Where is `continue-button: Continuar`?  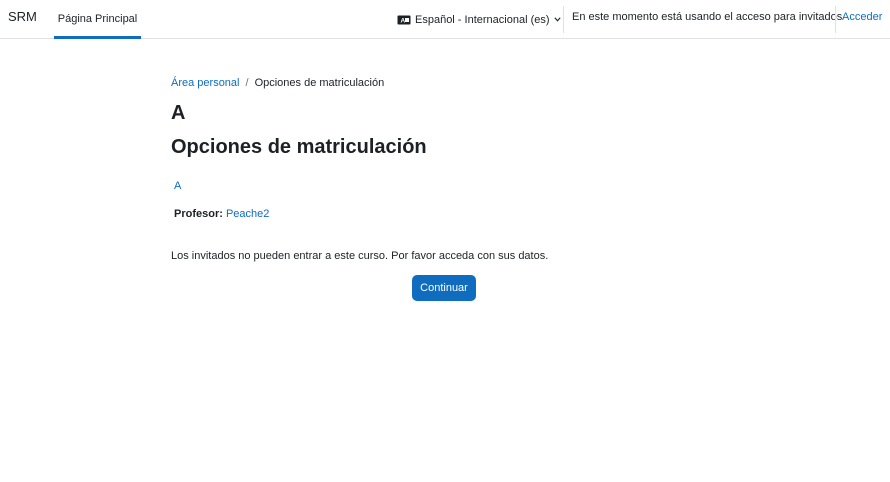 continue-button: Continuar is located at coordinates (444, 288).